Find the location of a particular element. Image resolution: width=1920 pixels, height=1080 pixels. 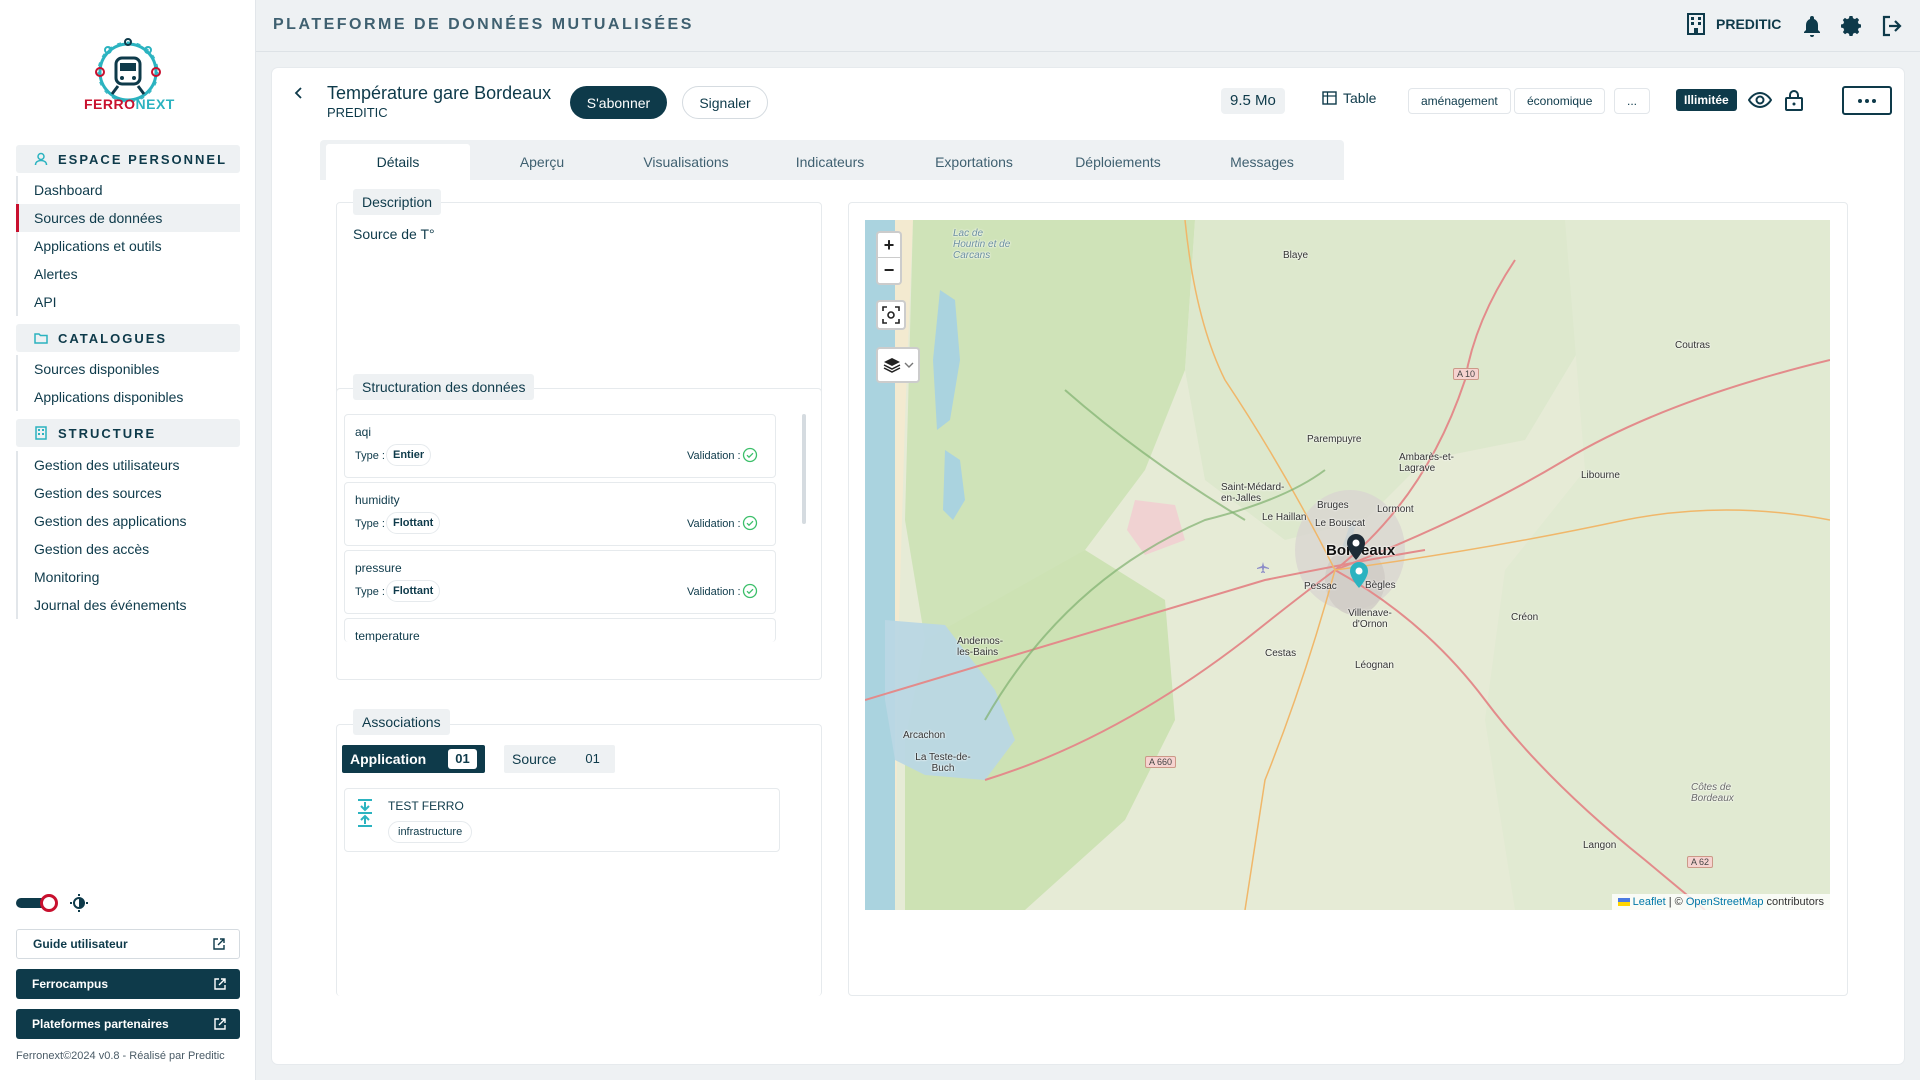

type-chip: Flottant is located at coordinates (413, 591).